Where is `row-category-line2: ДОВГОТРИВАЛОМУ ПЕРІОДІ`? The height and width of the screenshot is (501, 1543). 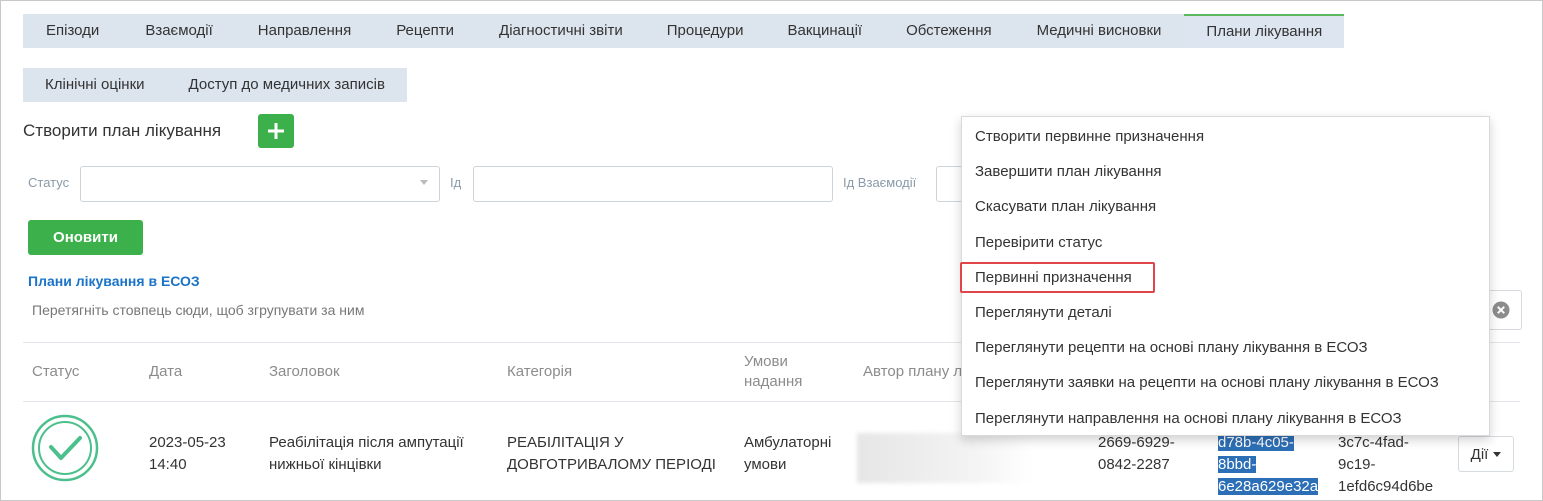 row-category-line2: ДОВГОТРИВАЛОМУ ПЕРІОДІ is located at coordinates (611, 464).